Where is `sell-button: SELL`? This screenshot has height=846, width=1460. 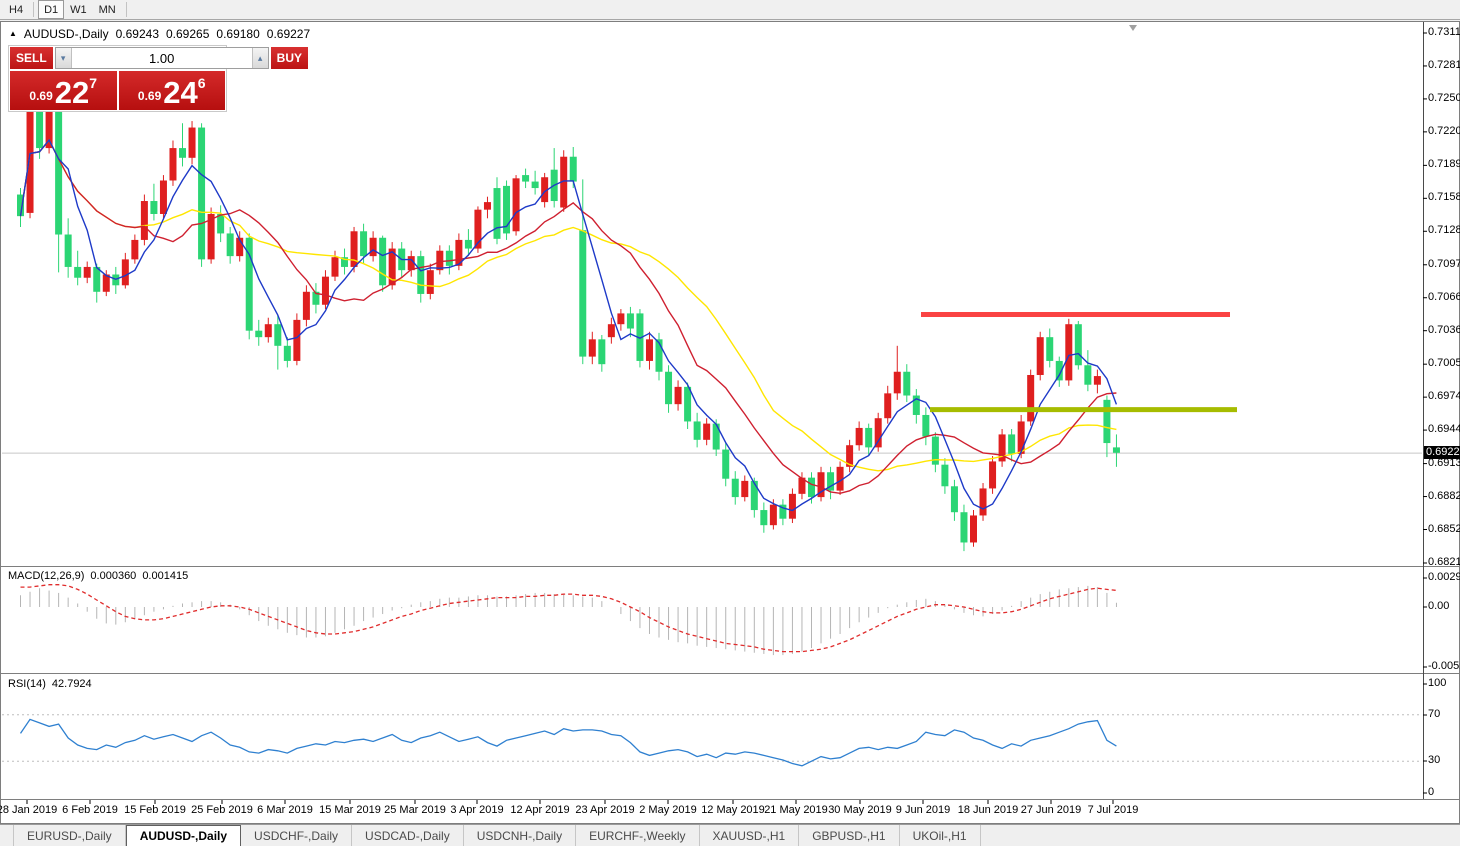
sell-button: SELL is located at coordinates (31, 58).